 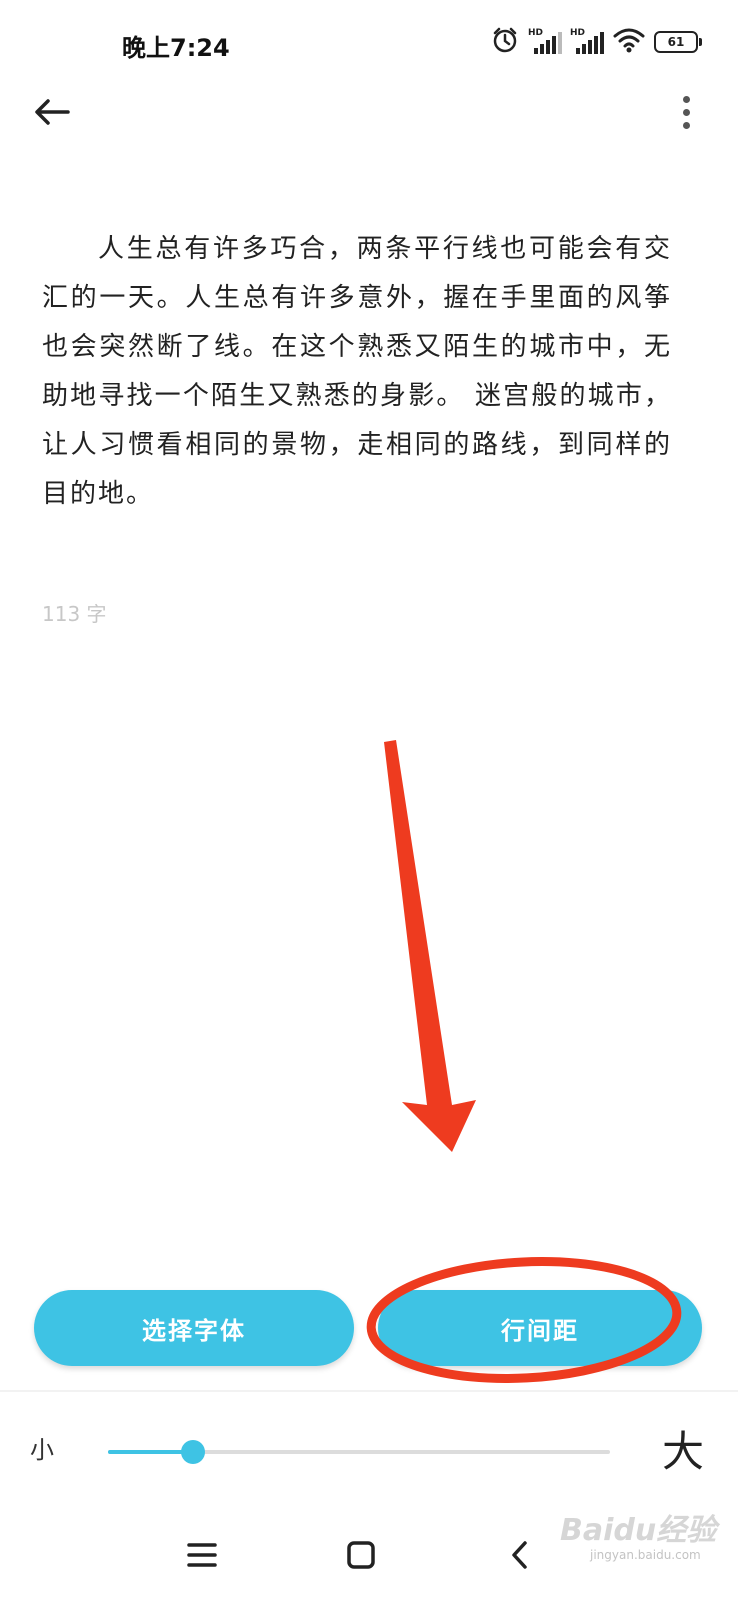 What do you see at coordinates (638, 1530) in the screenshot?
I see `watermark-logo: Baidu经验` at bounding box center [638, 1530].